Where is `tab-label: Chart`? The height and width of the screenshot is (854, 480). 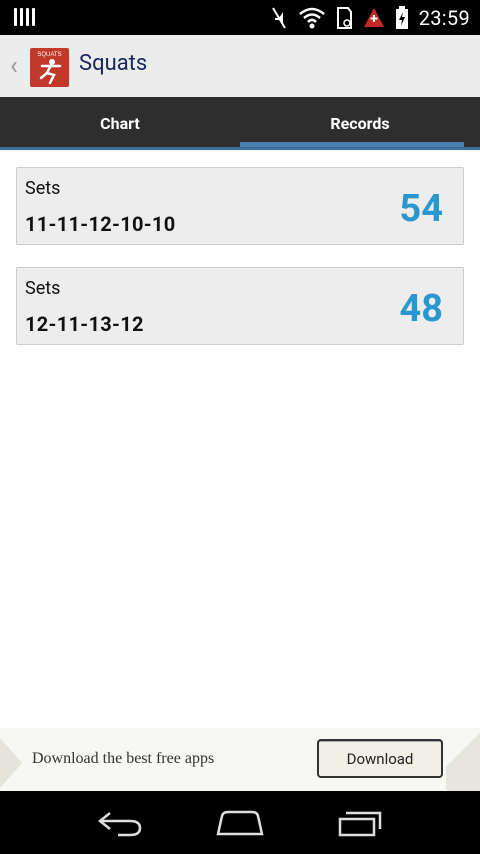 tab-label: Chart is located at coordinates (120, 123).